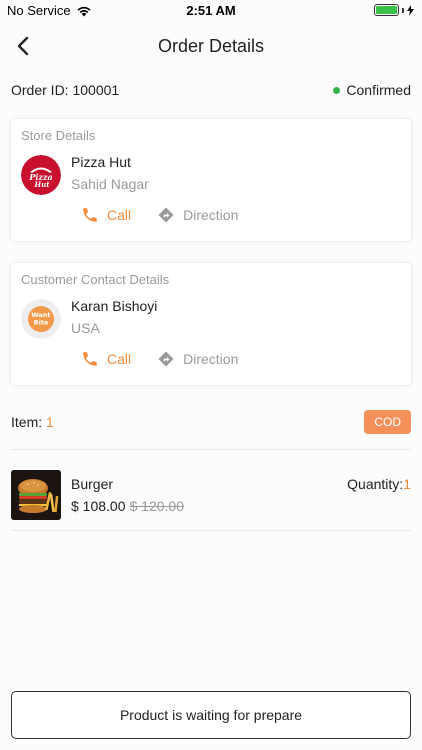 This screenshot has height=750, width=422. I want to click on nav-bar: Order Details, so click(211, 46).